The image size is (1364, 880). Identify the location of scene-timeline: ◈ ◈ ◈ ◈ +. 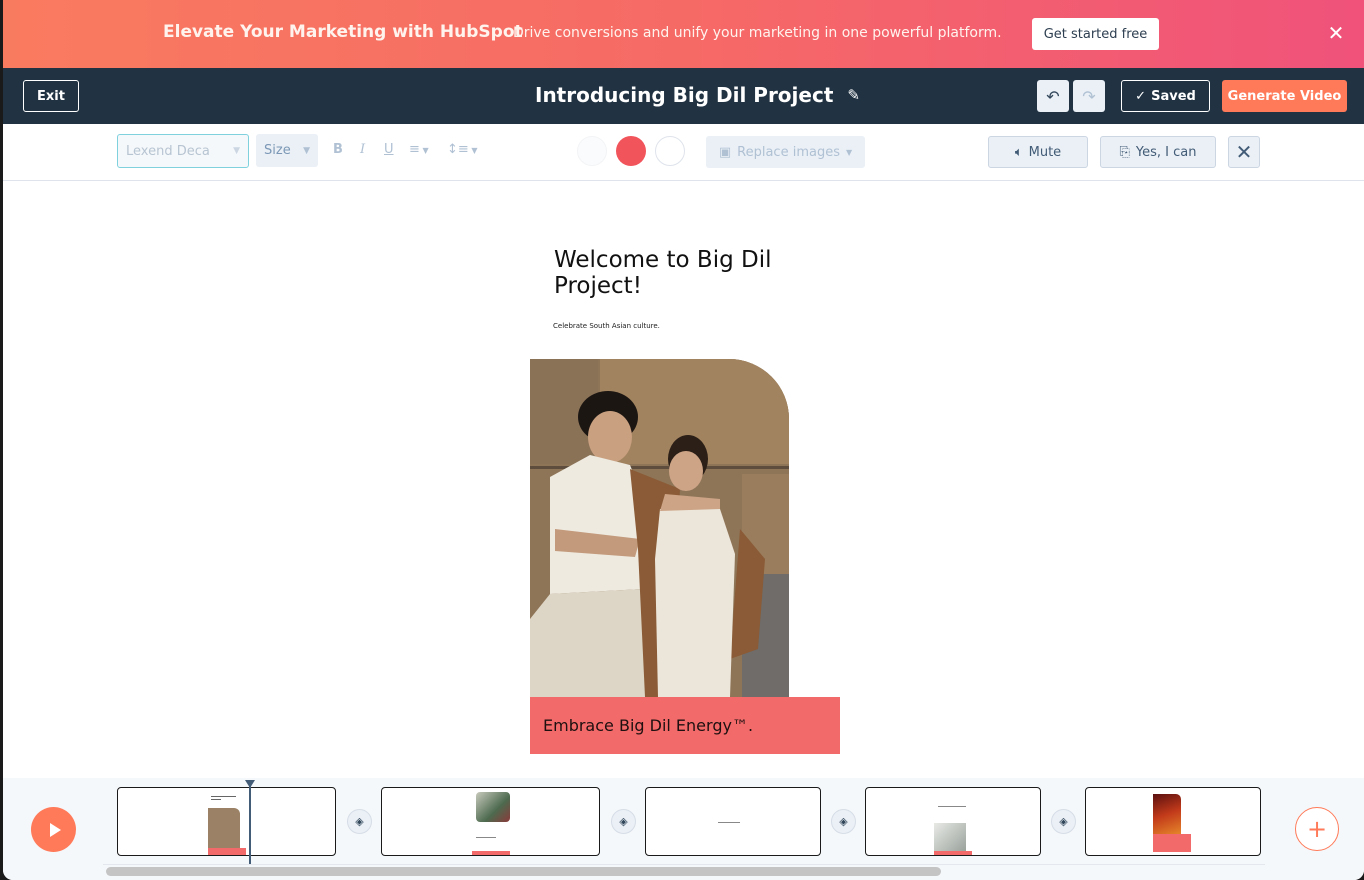
(683, 829).